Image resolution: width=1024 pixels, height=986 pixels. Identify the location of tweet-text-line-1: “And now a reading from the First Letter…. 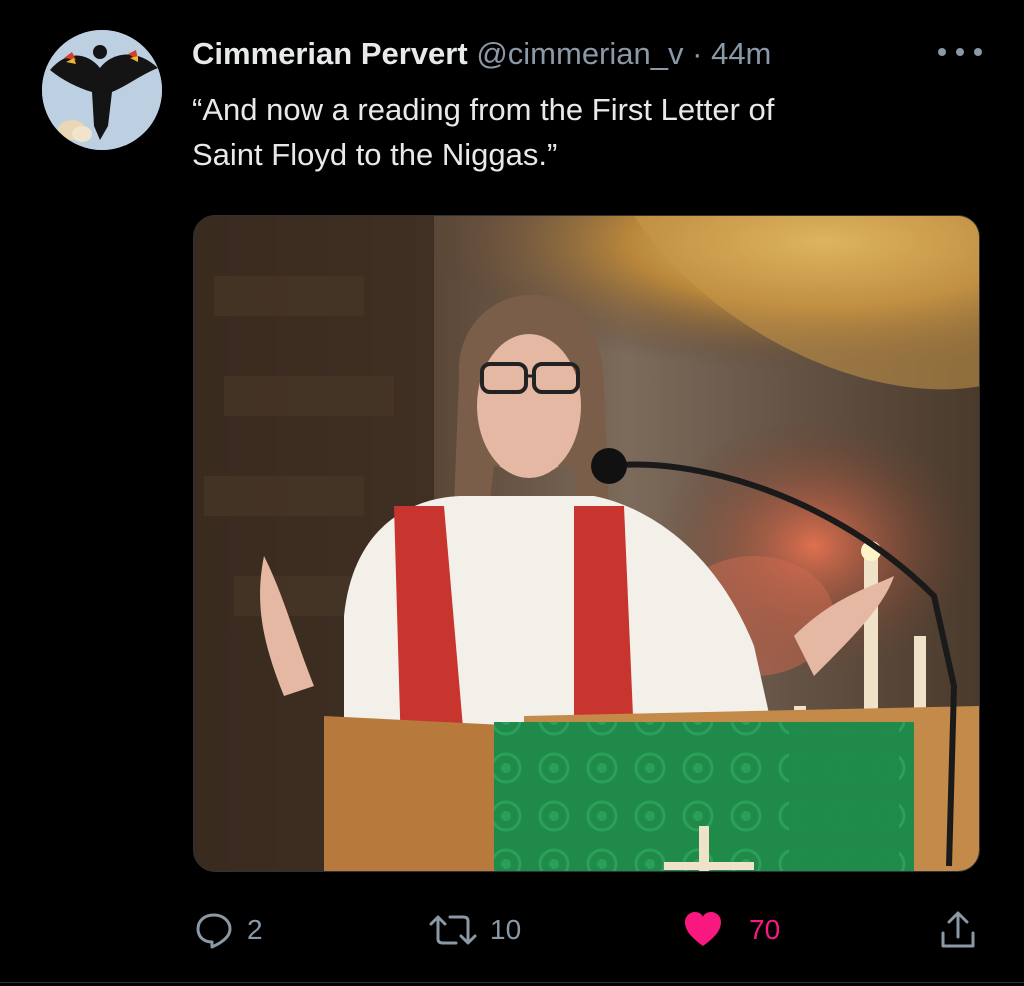
(483, 109).